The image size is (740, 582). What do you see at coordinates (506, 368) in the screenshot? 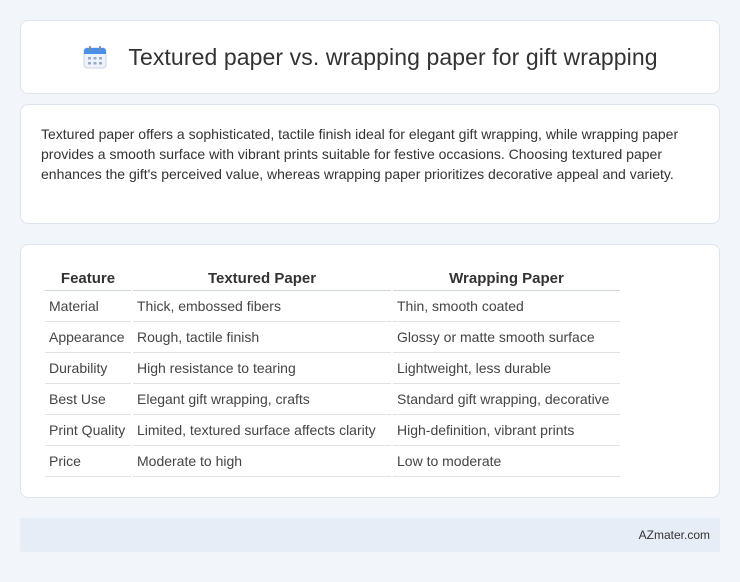
I see `row-wrapping-value: Lightweight, less durable` at bounding box center [506, 368].